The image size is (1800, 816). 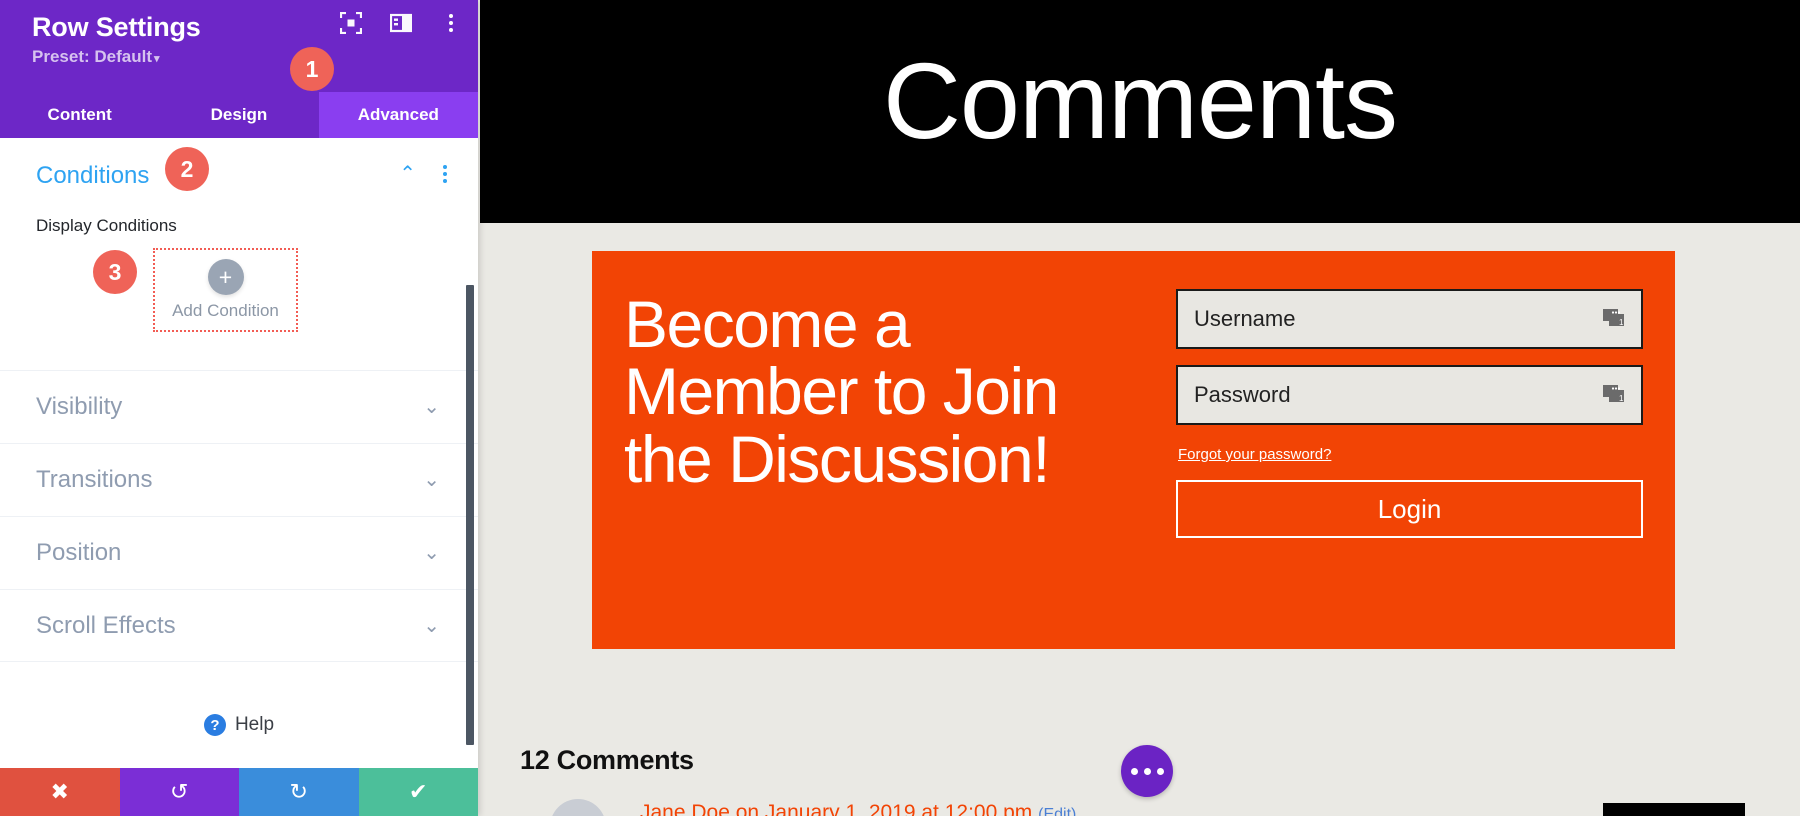 I want to click on layout-columns-icon, so click(x=401, y=23).